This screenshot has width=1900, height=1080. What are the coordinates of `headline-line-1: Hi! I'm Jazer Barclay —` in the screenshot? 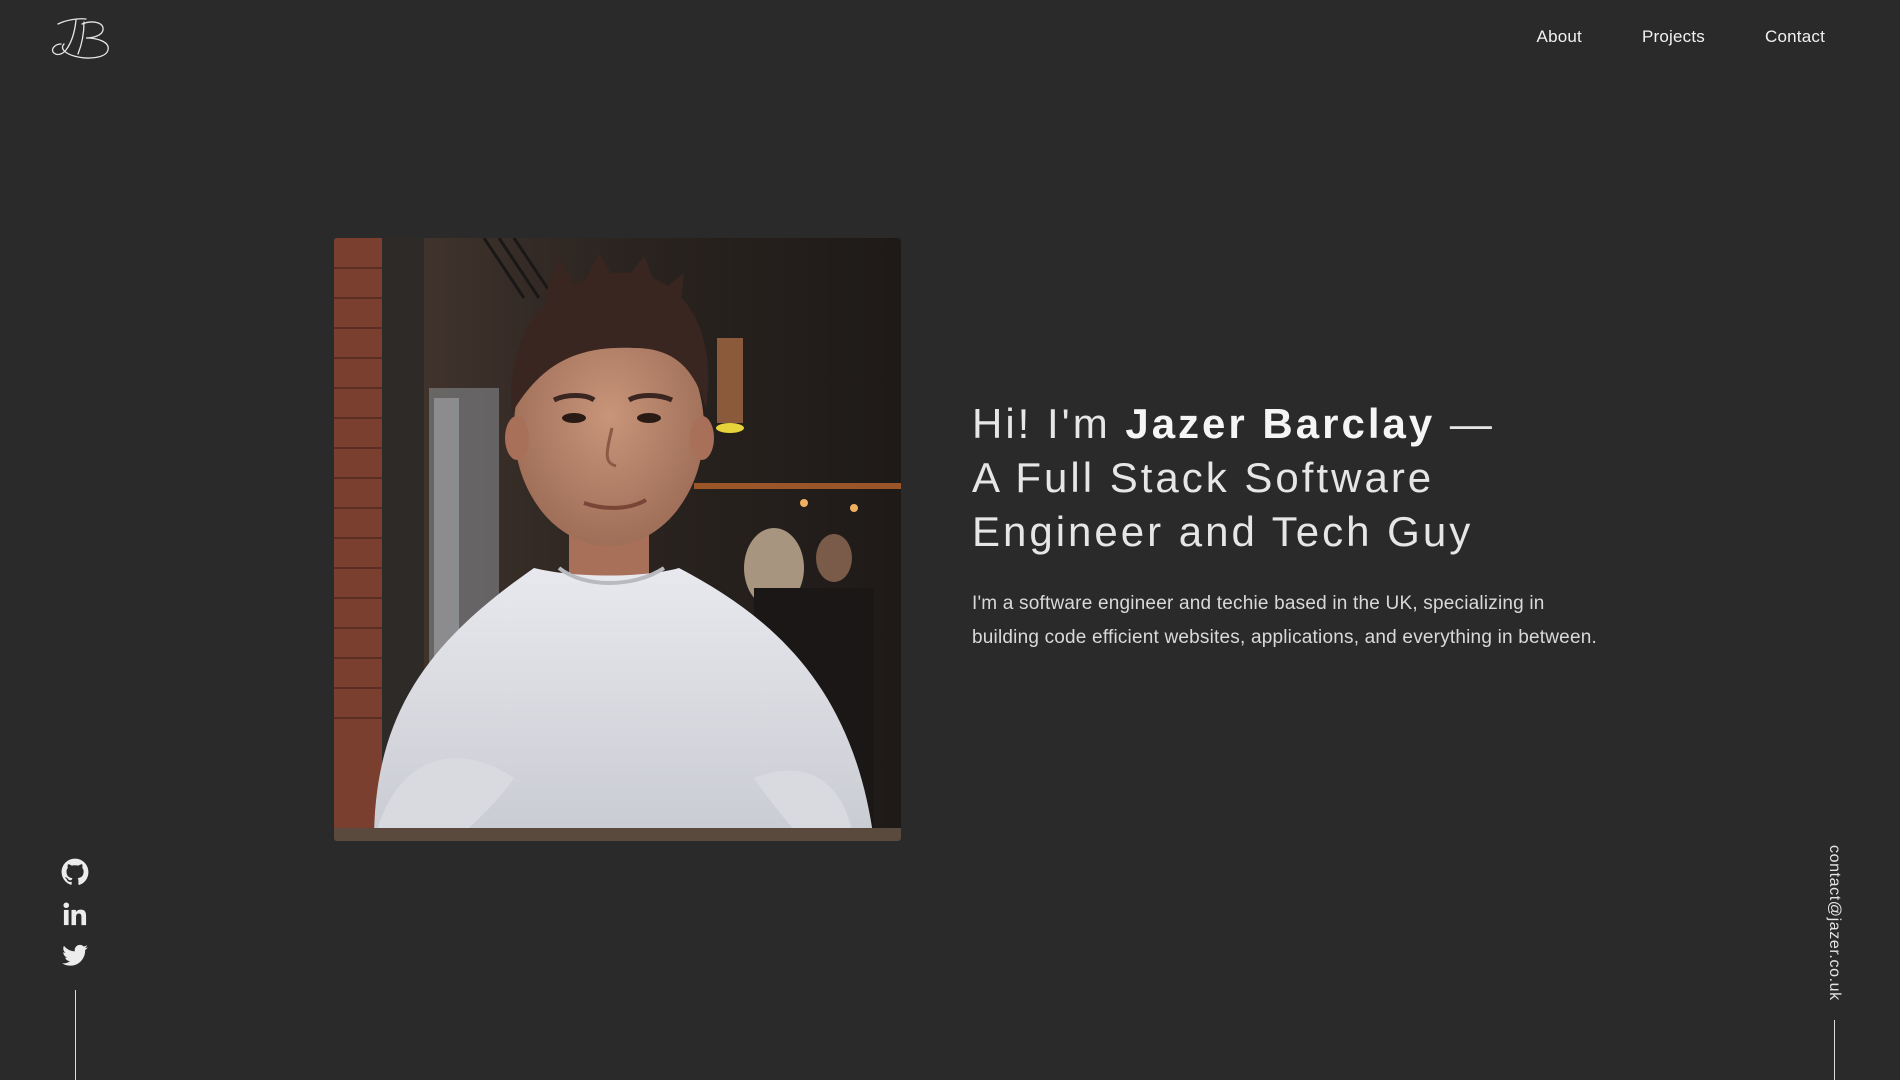 It's located at (1322, 424).